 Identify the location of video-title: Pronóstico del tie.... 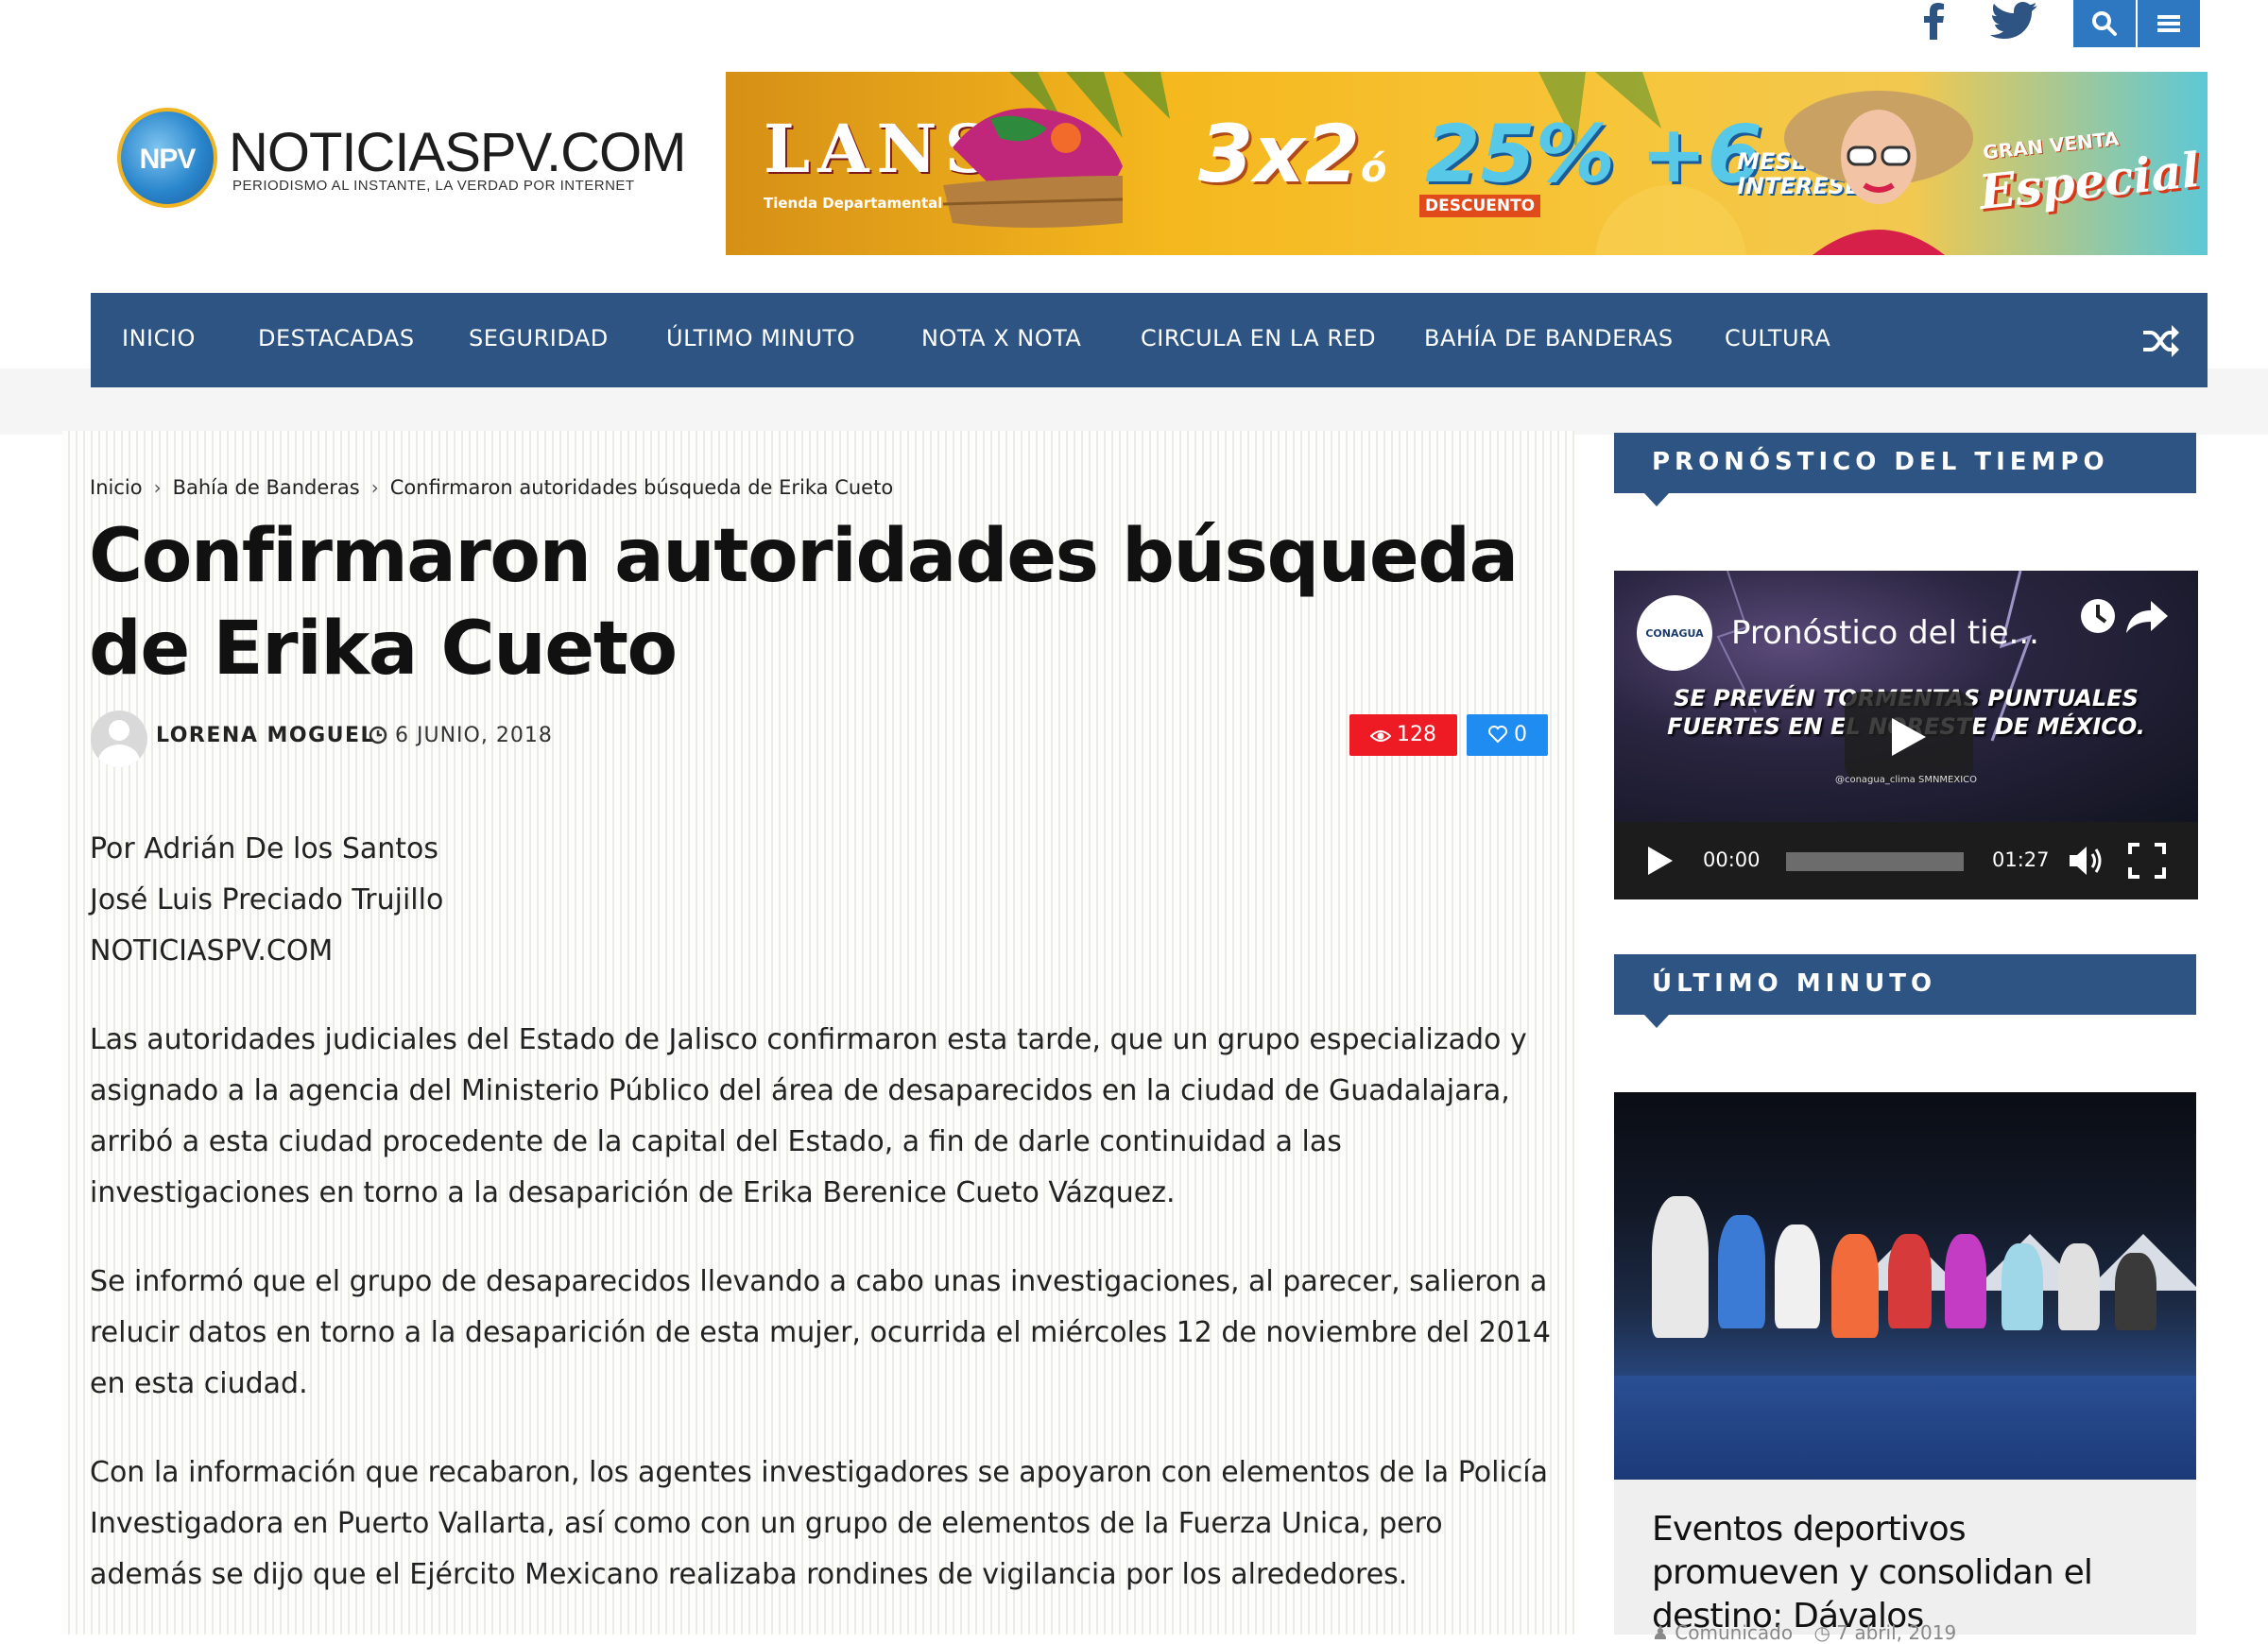
(1885, 633).